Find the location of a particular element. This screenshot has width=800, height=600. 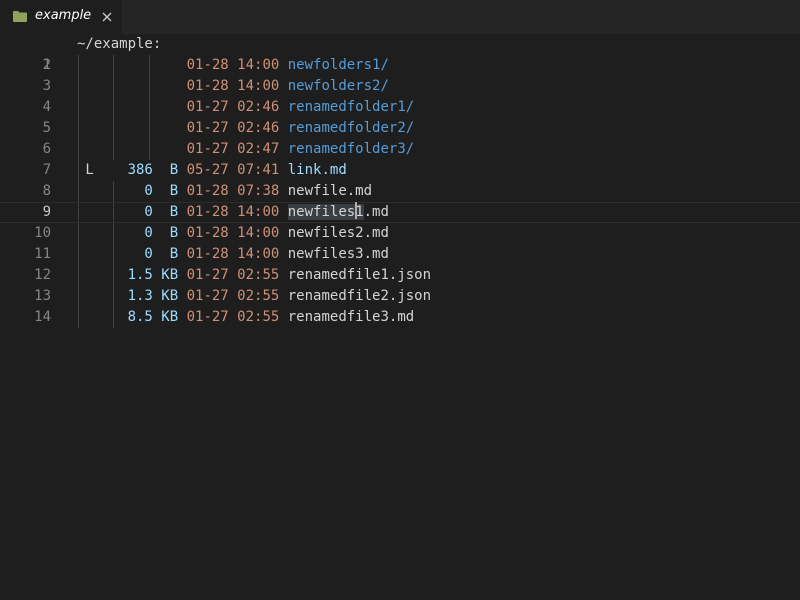

entry-content: 01-27 02:47 renamedfolder3/ is located at coordinates (246, 149).